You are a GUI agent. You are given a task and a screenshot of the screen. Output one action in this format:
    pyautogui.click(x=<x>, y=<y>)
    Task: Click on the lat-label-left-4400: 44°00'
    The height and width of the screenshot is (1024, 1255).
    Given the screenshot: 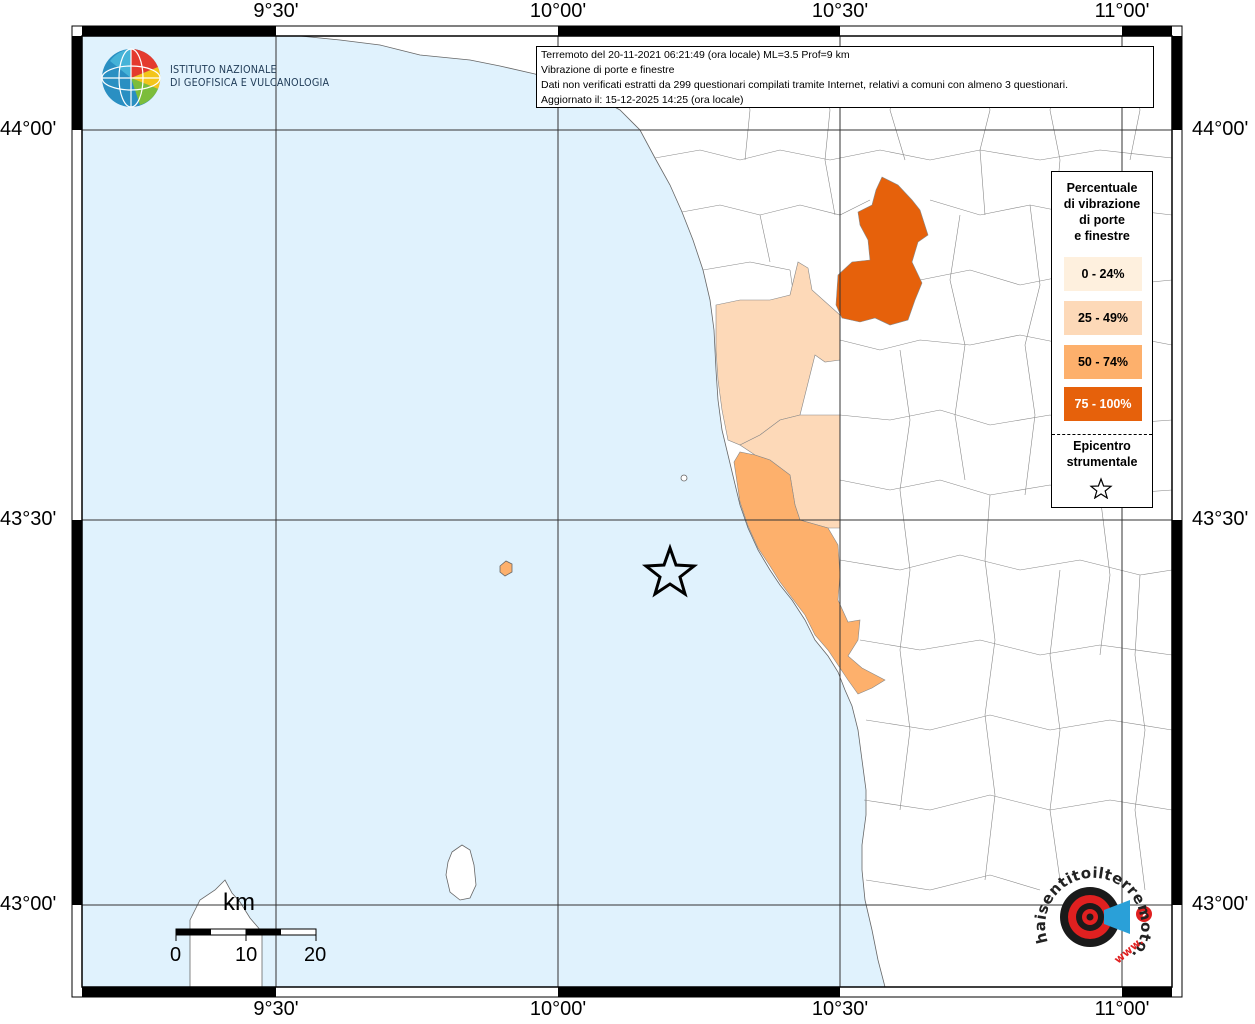 What is the action you would take?
    pyautogui.click(x=28, y=129)
    